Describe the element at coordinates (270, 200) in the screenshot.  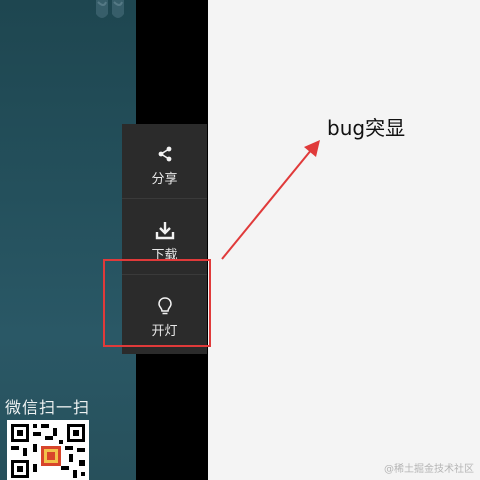
I see `annotation-arrow` at that location.